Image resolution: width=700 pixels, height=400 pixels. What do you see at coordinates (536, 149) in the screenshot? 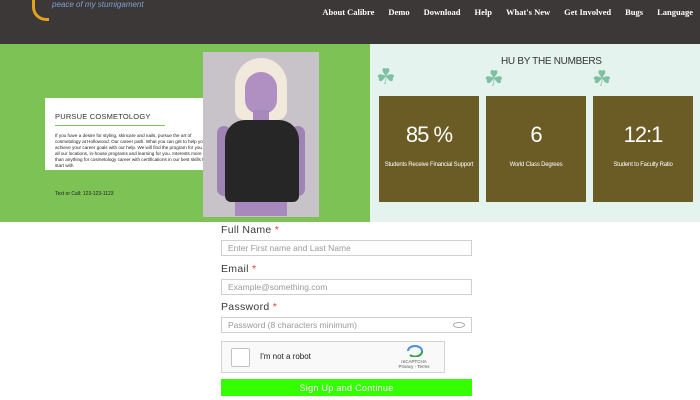
I see `stat-degrees: 6 World Class Degrees` at bounding box center [536, 149].